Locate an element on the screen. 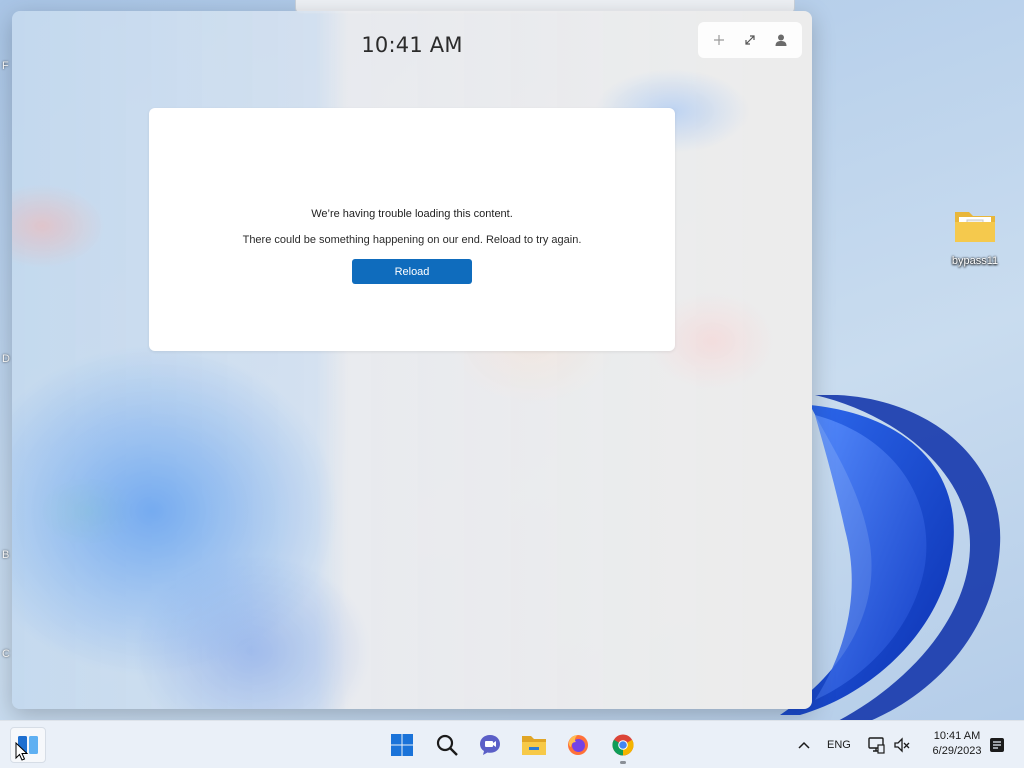  taskbar-time: 10:41 AM is located at coordinates (957, 736).